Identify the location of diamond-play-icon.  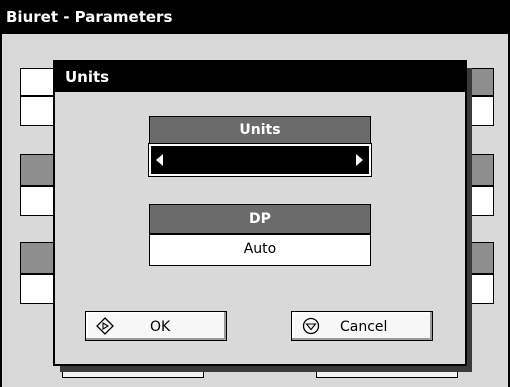
(105, 326).